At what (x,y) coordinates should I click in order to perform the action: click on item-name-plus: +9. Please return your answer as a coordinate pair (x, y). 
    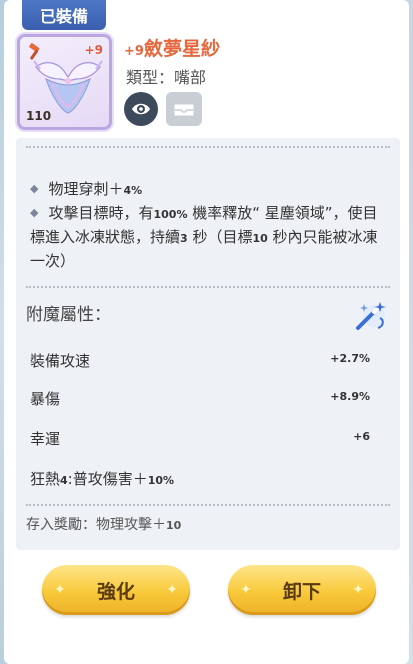
    Looking at the image, I should click on (134, 51).